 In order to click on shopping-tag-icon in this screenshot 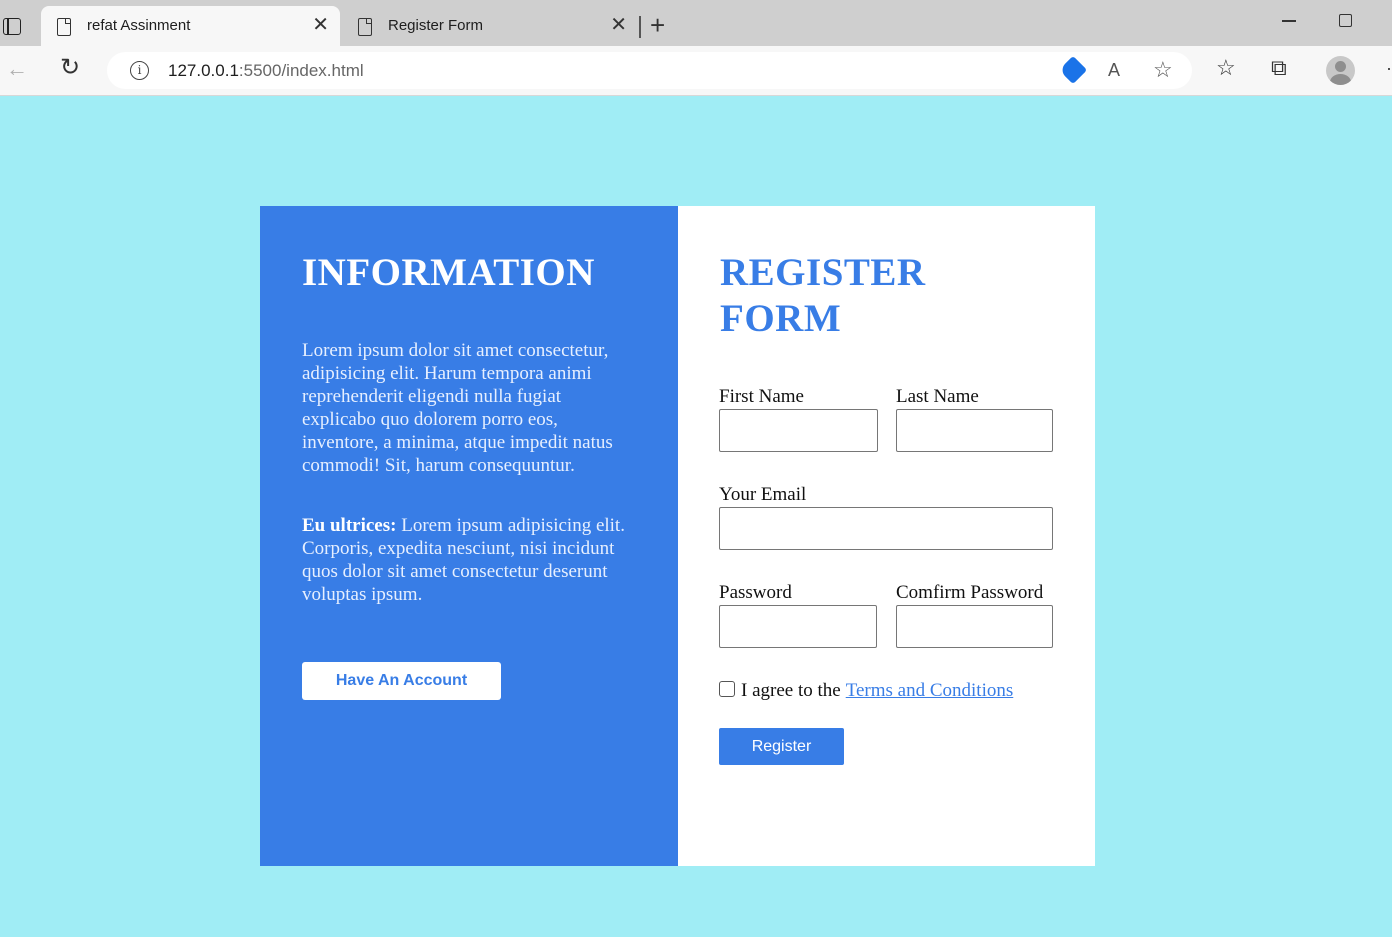, I will do `click(1073, 70)`.